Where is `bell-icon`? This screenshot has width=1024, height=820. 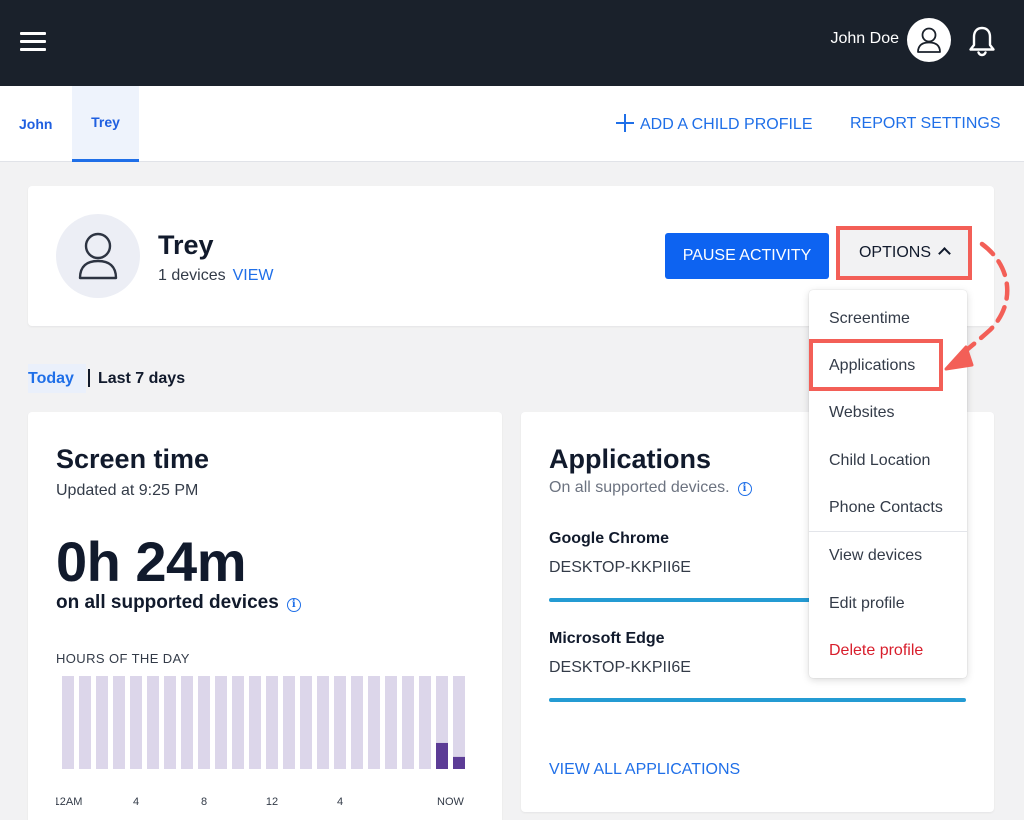
bell-icon is located at coordinates (982, 41).